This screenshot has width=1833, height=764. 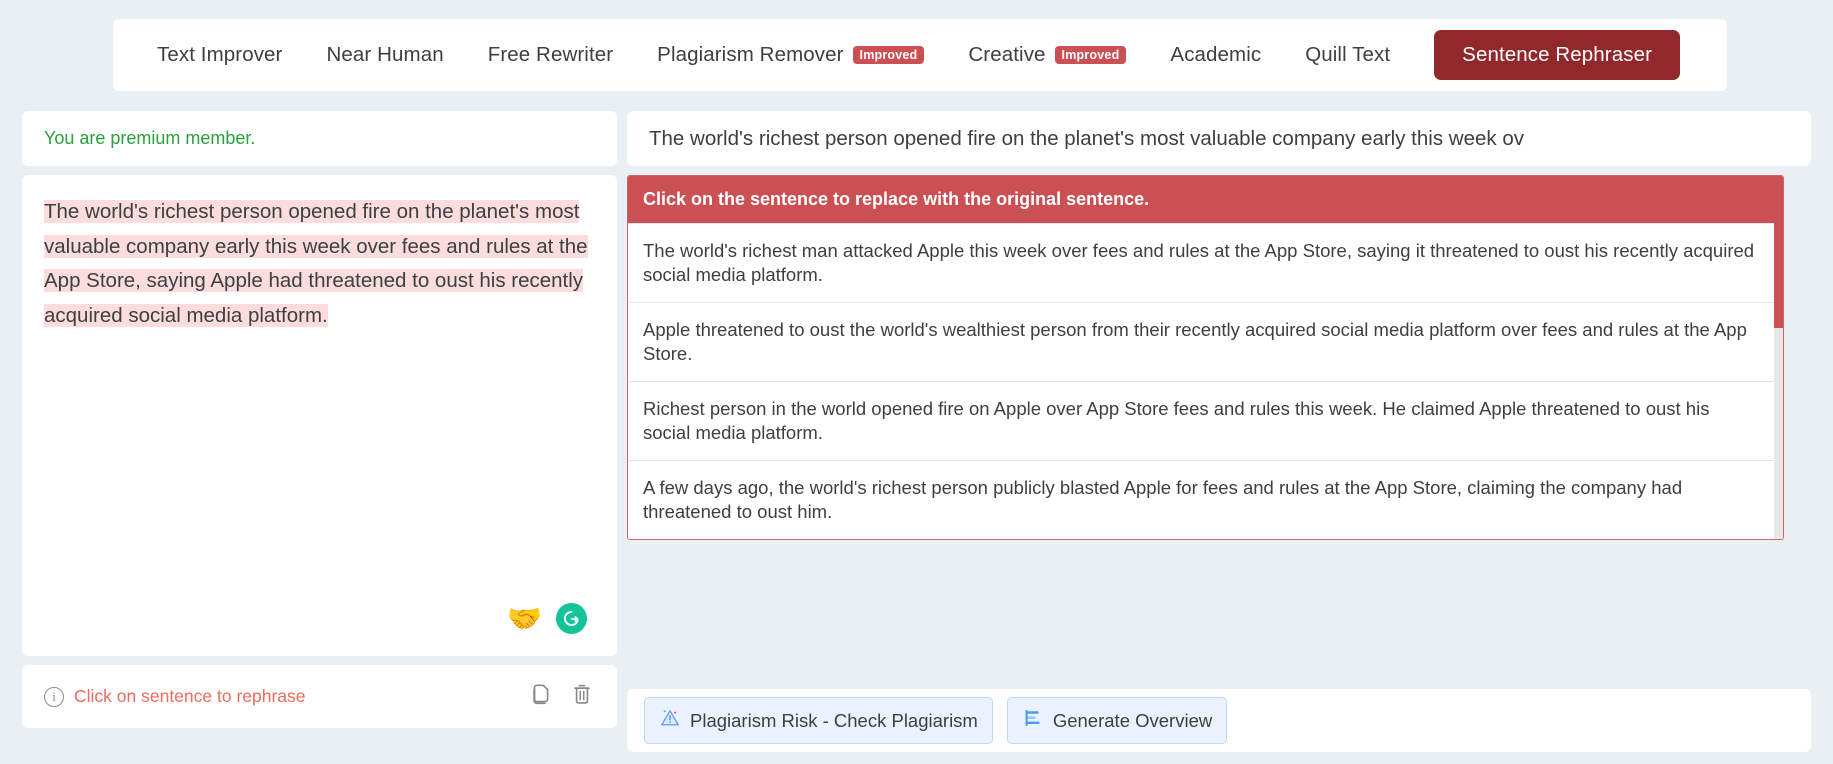 I want to click on tab-label: Near Human, so click(x=385, y=54).